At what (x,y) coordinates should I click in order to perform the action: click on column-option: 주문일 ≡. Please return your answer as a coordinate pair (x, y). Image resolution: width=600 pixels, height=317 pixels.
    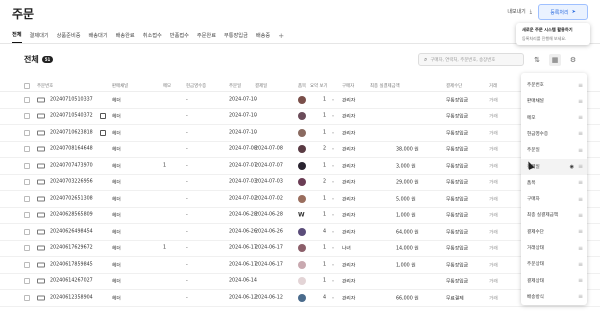
    Looking at the image, I should click on (554, 150).